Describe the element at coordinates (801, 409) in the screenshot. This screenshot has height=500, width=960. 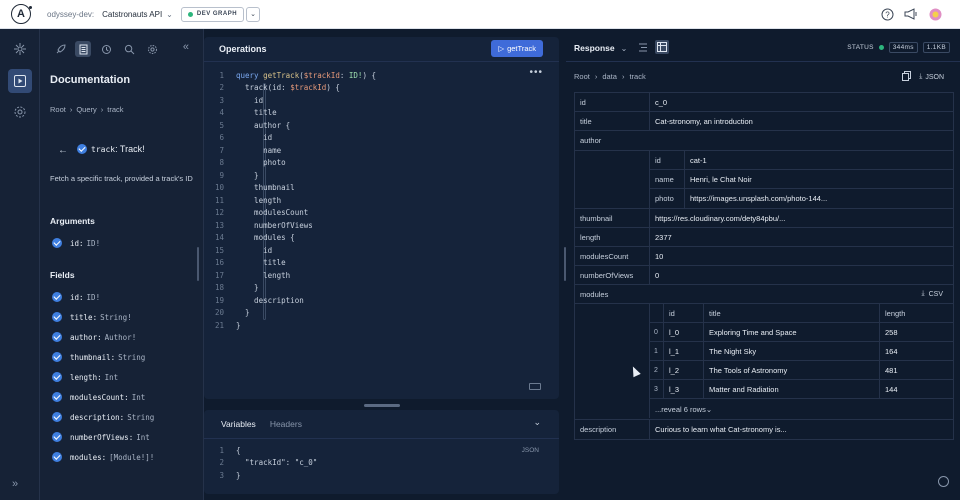
I see `reveal-rows-button: ...reveal 6 rows ⌄` at that location.